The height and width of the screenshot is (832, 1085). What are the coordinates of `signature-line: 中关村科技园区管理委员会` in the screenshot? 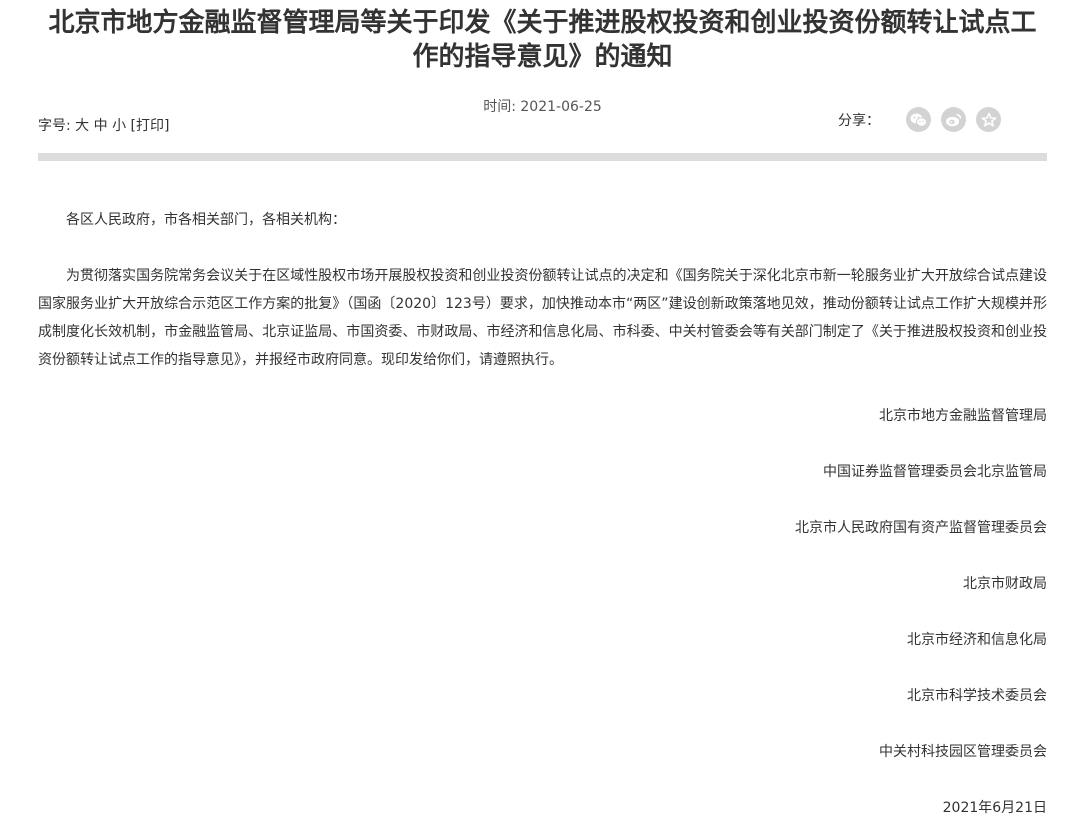 It's located at (963, 752).